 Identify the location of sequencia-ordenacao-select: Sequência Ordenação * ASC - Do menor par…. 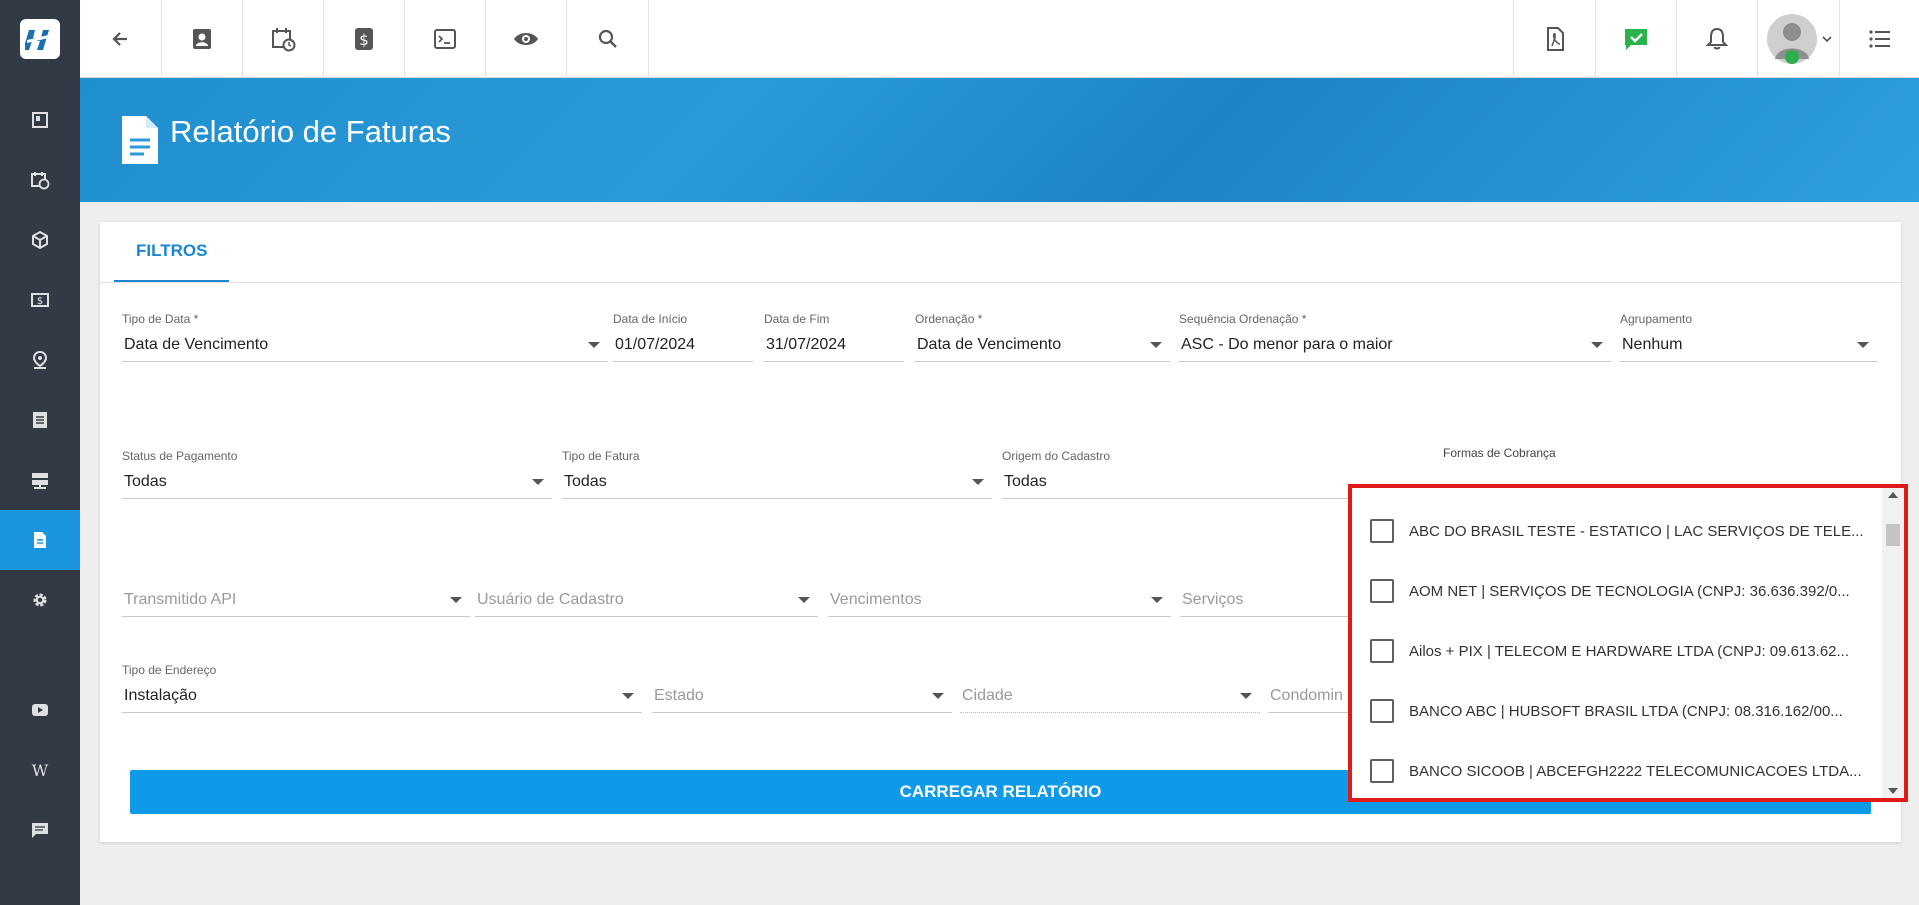
(1395, 338).